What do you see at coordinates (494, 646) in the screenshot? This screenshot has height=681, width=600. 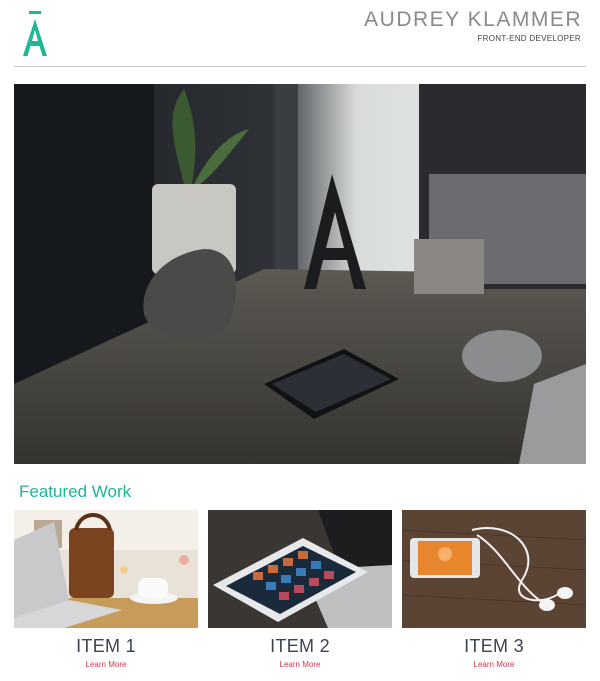 I see `featured-item-title: ITEM 3` at bounding box center [494, 646].